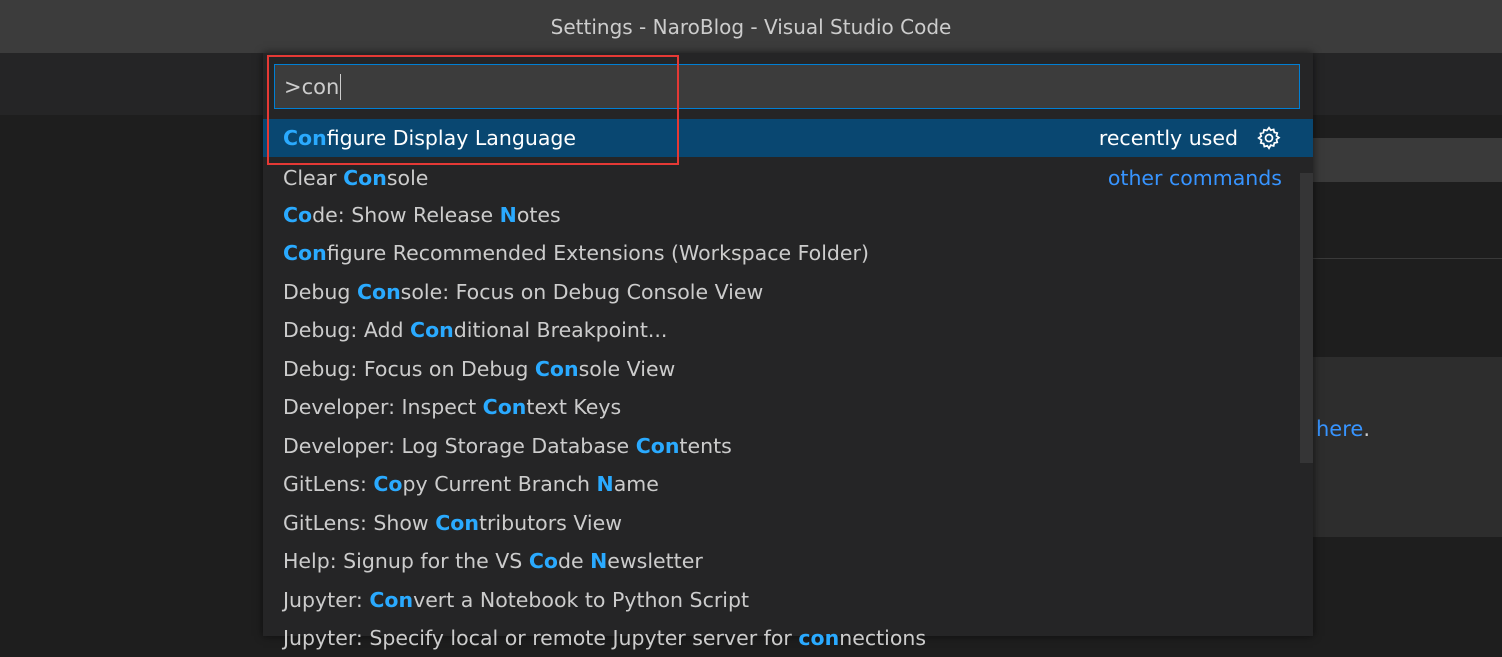 This screenshot has width=1502, height=657. I want to click on command-item: Developer: Log Storage Database Contents, so click(788, 446).